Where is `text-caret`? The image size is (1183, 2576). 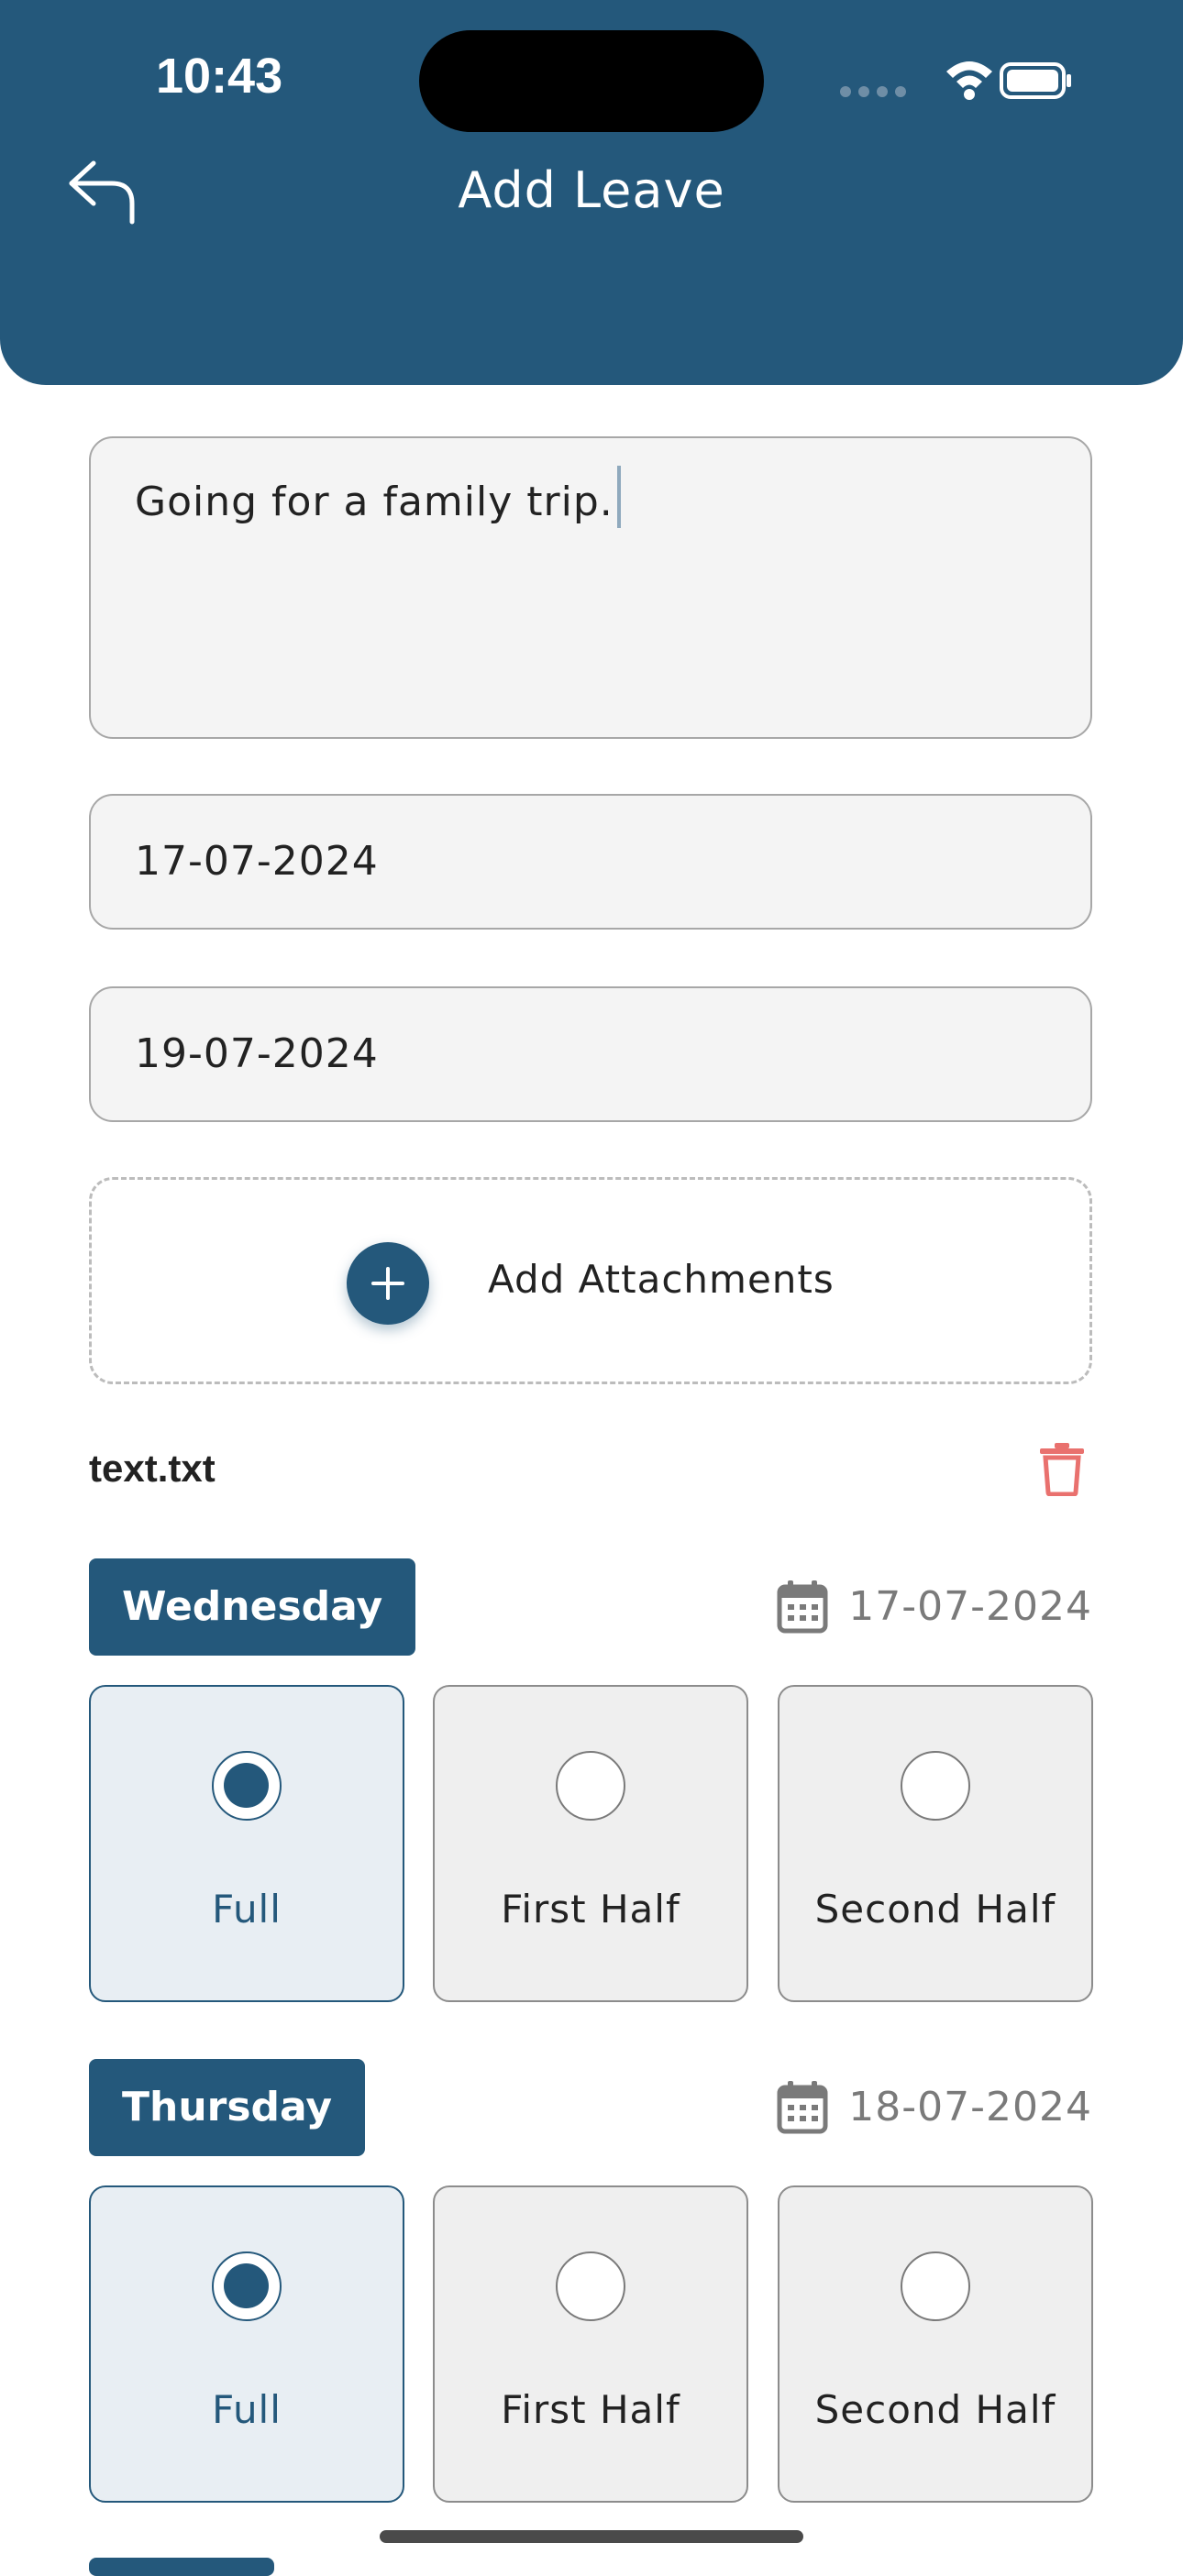 text-caret is located at coordinates (618, 497).